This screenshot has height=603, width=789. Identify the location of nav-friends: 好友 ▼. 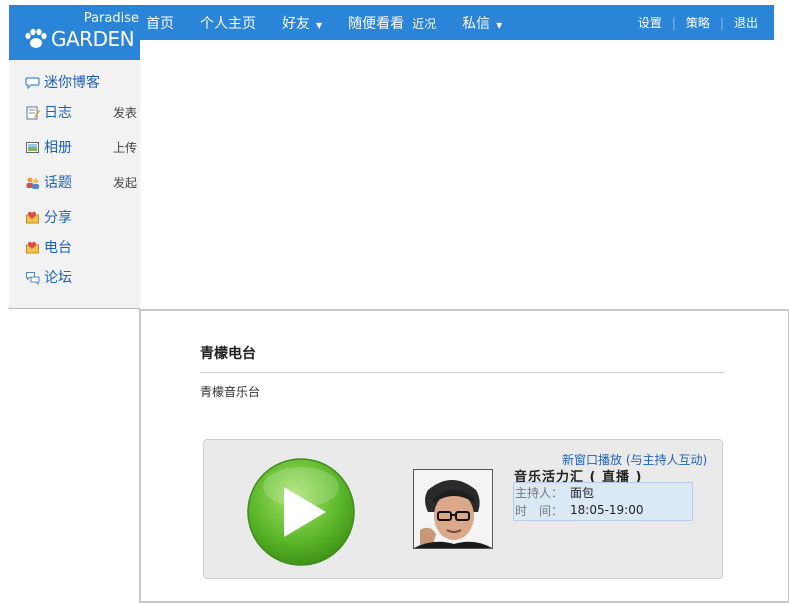
(302, 23).